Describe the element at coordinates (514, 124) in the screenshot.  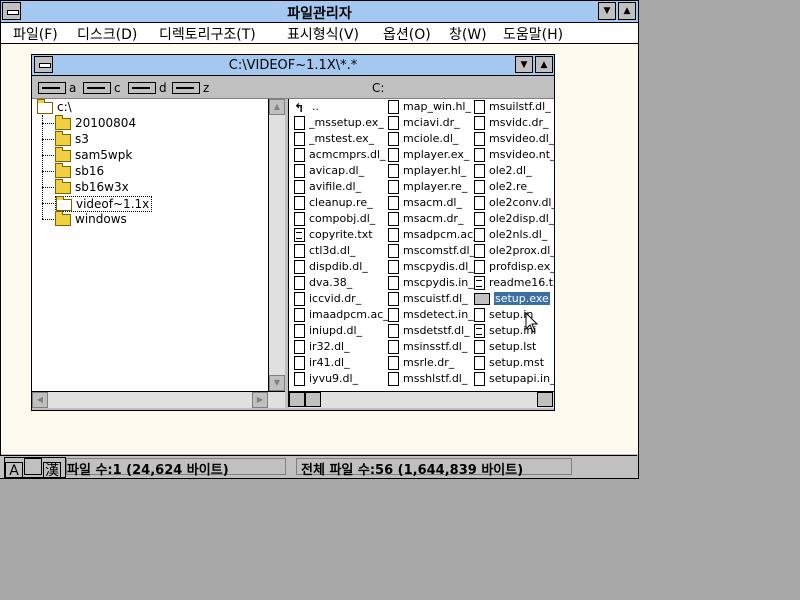
I see `file-item: msvidc.dr_` at that location.